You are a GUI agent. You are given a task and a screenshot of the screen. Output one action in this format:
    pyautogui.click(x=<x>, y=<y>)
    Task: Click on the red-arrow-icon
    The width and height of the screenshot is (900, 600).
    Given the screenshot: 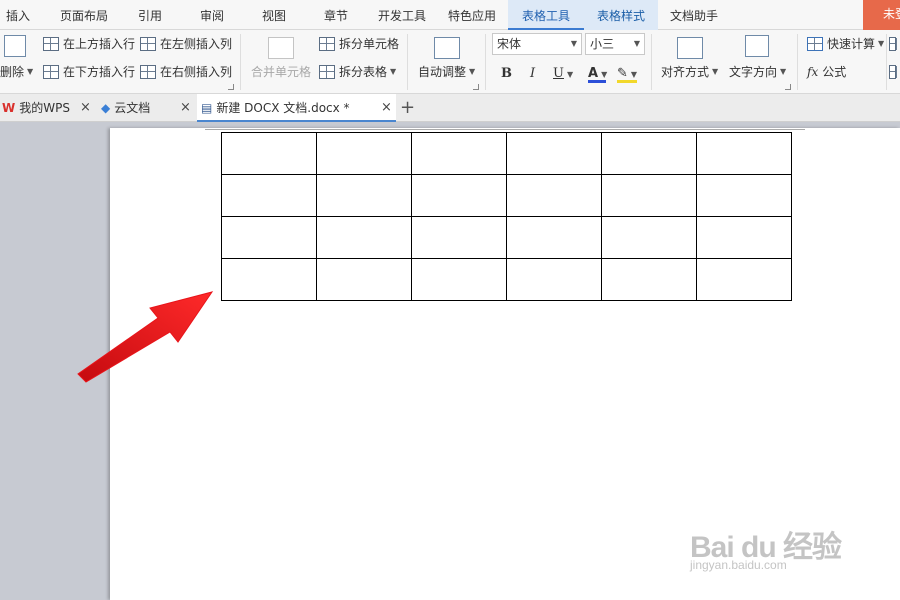 What is the action you would take?
    pyautogui.click(x=145, y=337)
    